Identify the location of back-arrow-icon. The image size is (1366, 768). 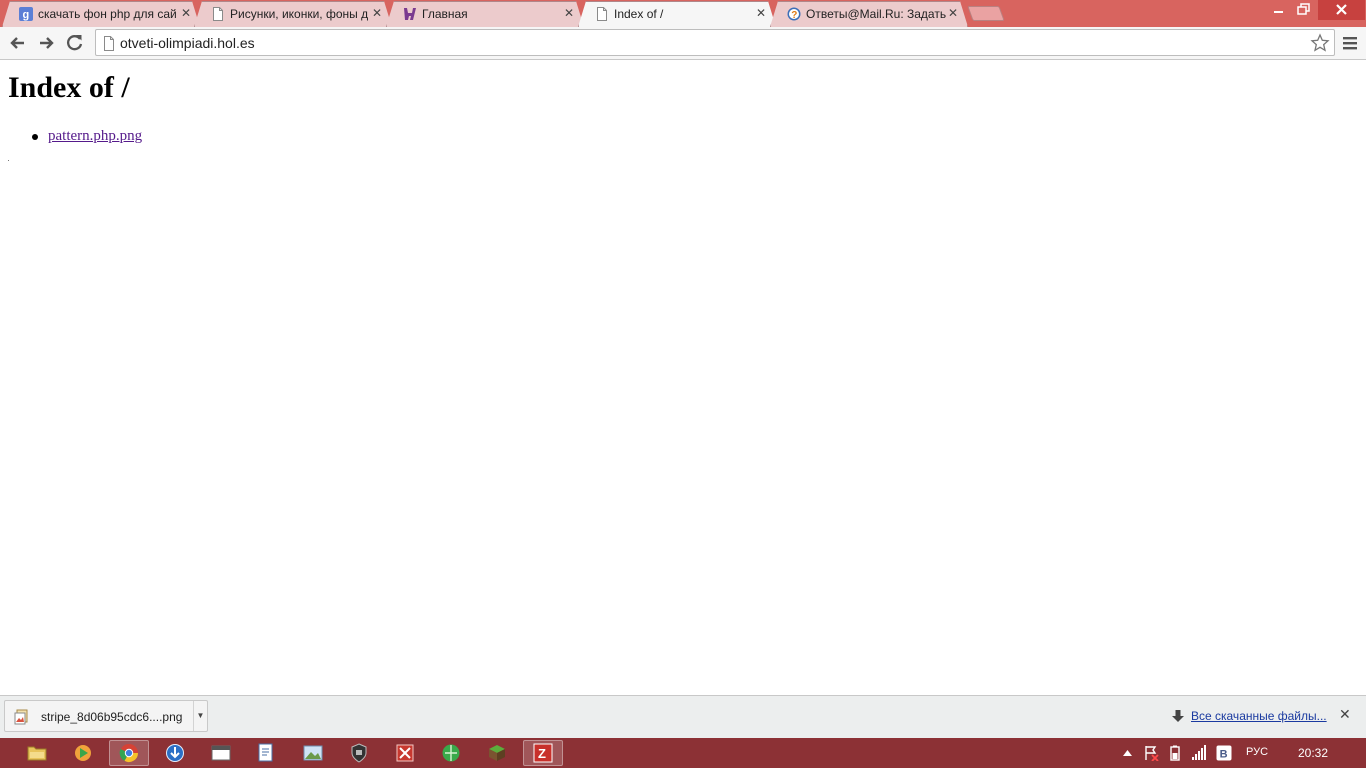
(18, 43).